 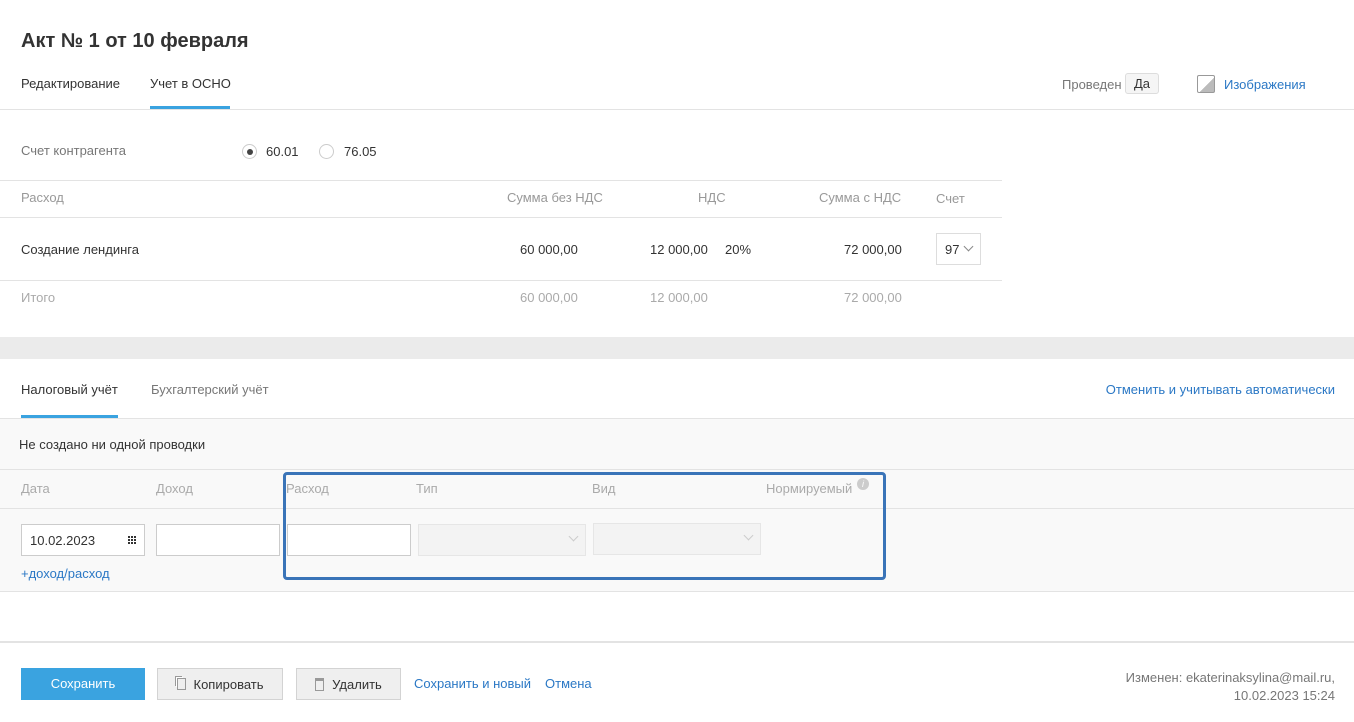 I want to click on tab-osno: Учет в ОСНО, so click(x=190, y=83).